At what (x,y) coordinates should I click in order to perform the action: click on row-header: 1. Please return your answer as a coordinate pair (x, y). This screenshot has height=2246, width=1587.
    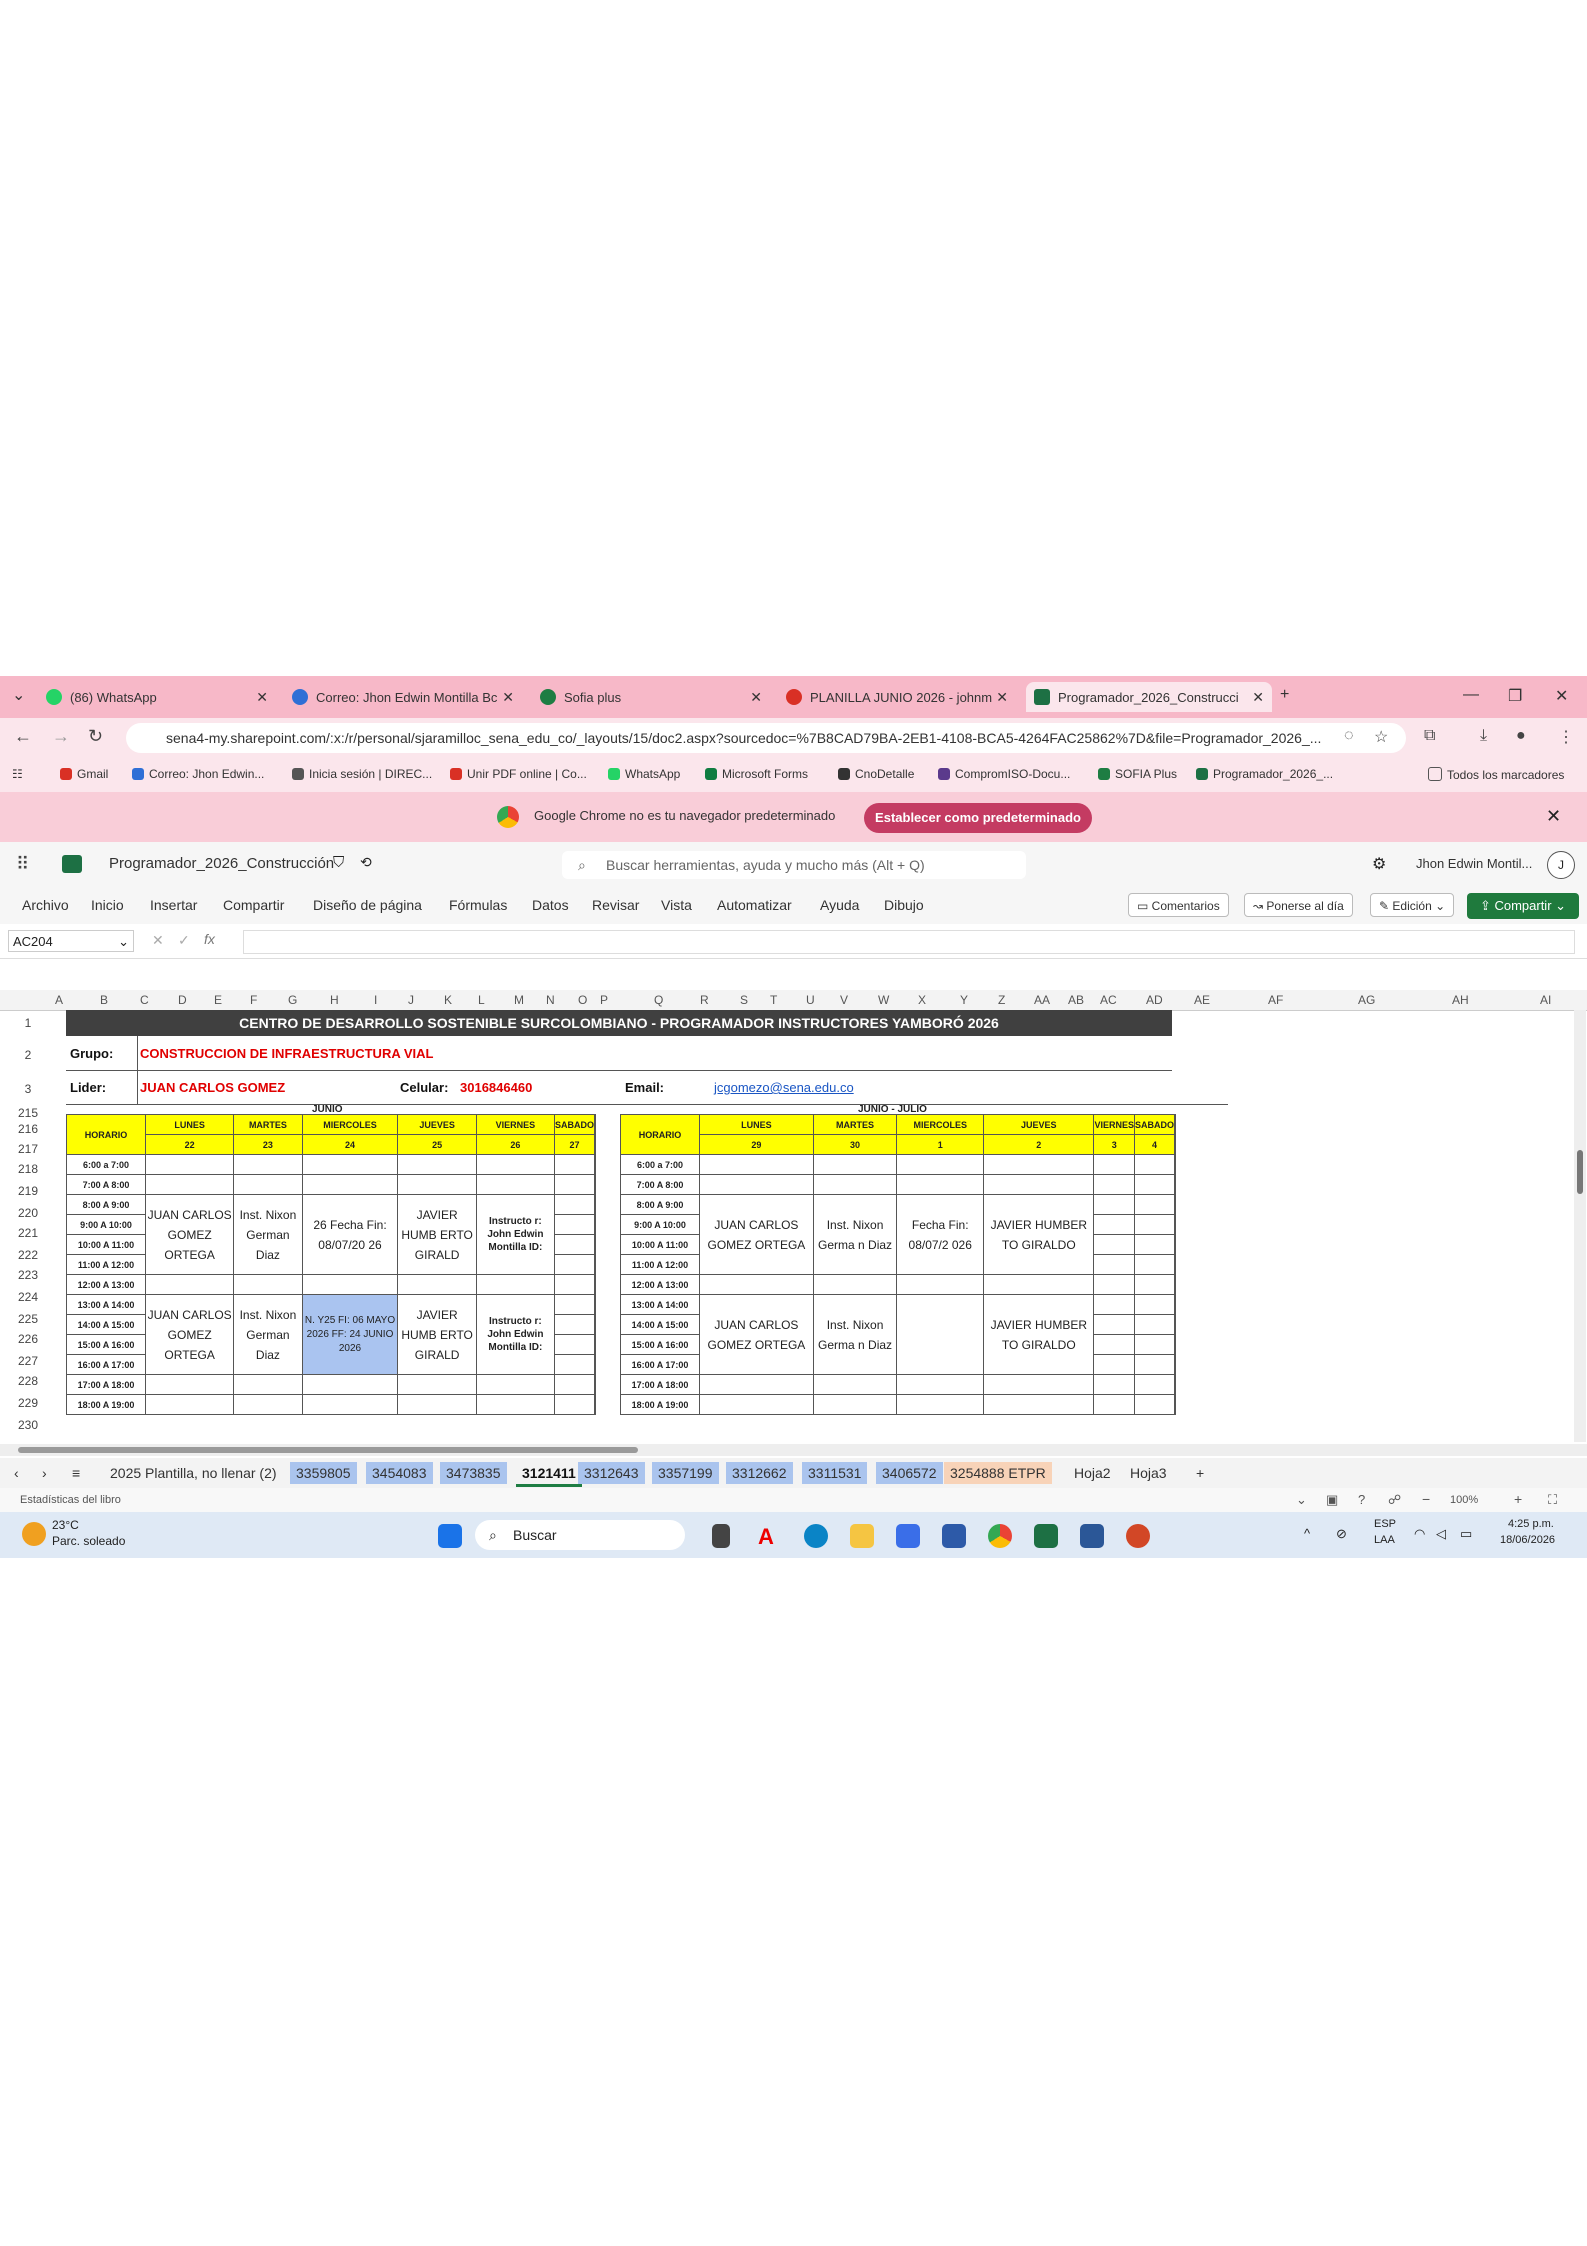
    Looking at the image, I should click on (28, 1023).